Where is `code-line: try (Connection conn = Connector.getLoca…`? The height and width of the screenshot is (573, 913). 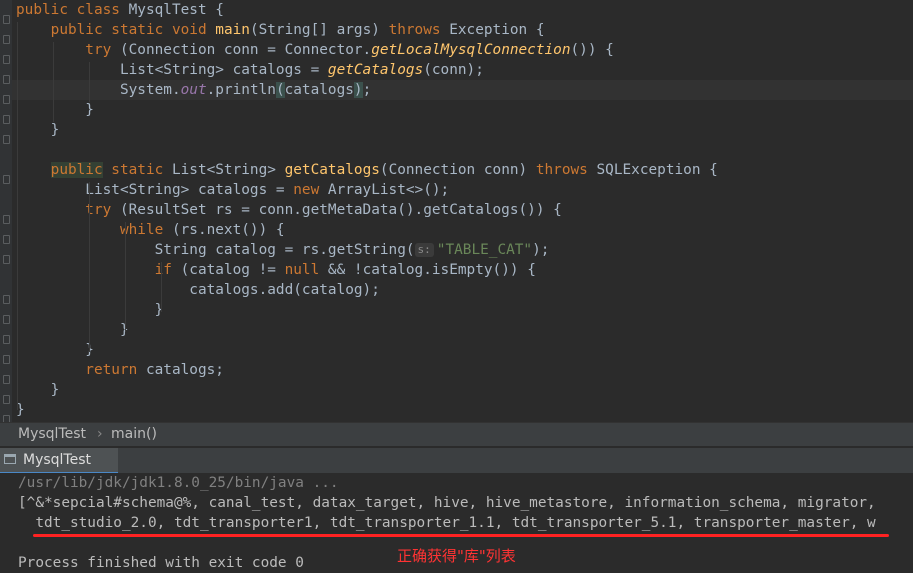 code-line: try (Connection conn = Connector.getLoca… is located at coordinates (315, 50).